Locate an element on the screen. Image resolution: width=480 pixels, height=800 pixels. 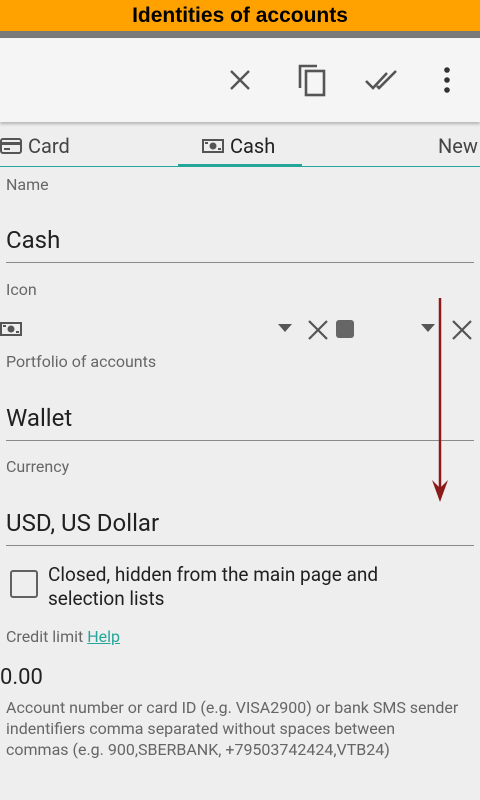
banner-divider is located at coordinates (240, 34).